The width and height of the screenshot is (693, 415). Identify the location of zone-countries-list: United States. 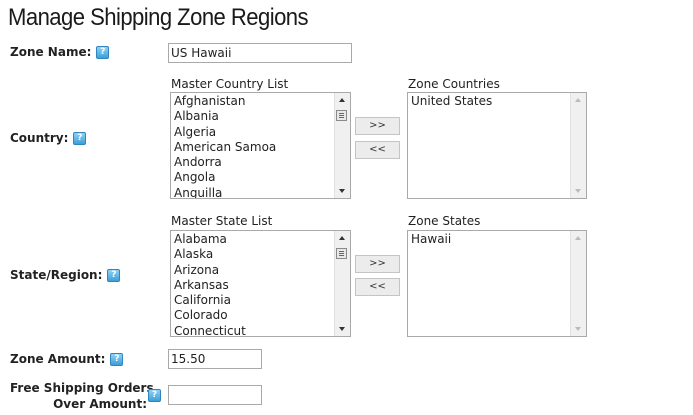
(497, 145).